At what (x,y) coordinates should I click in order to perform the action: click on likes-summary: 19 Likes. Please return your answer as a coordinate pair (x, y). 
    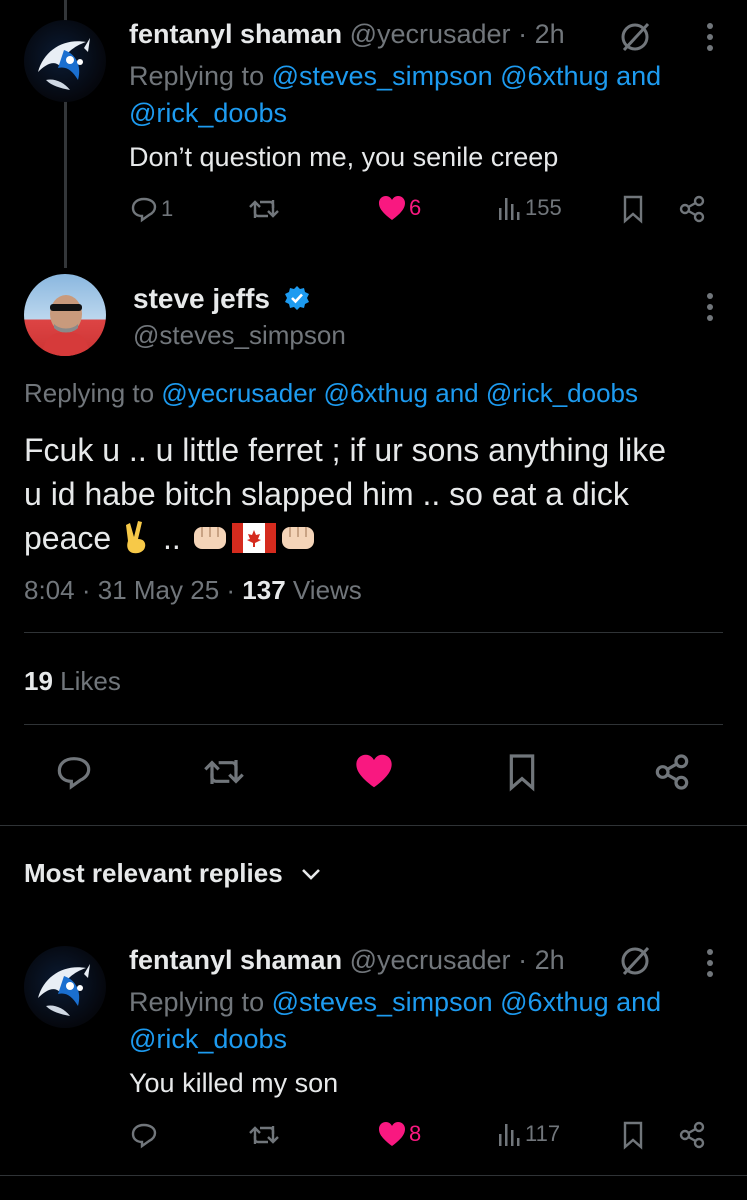
    Looking at the image, I should click on (72, 681).